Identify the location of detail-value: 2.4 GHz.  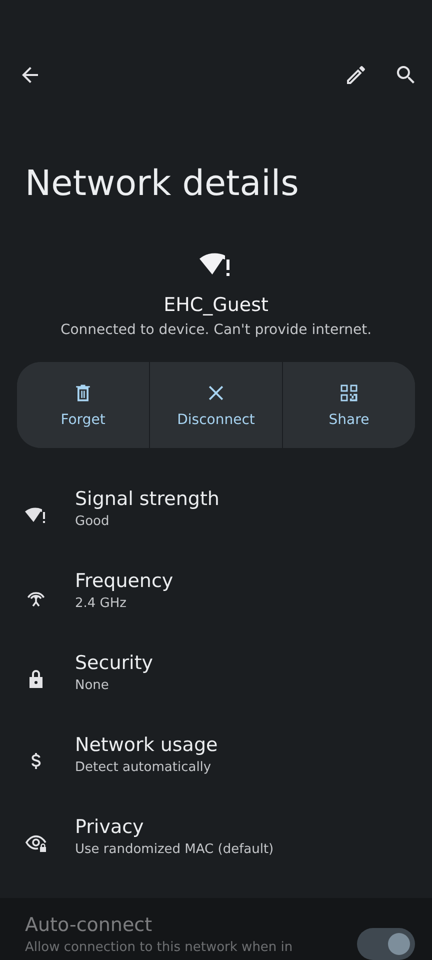
(101, 603).